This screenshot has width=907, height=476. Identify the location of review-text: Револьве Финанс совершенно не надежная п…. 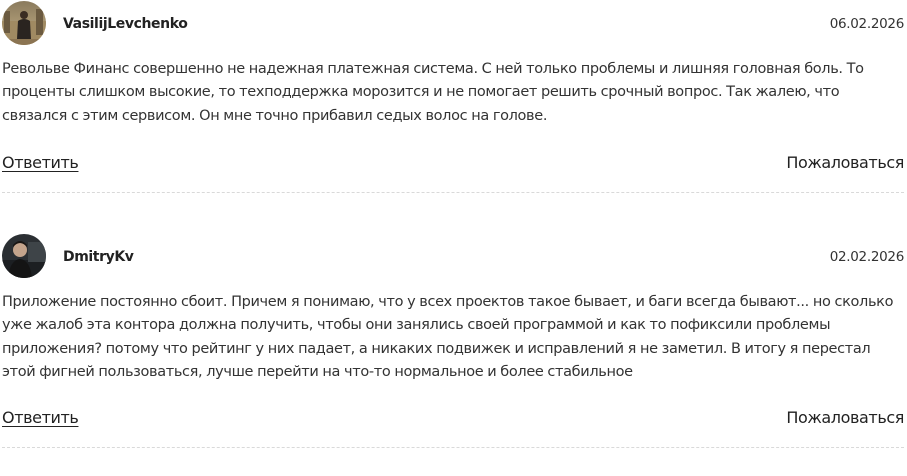
(433, 92).